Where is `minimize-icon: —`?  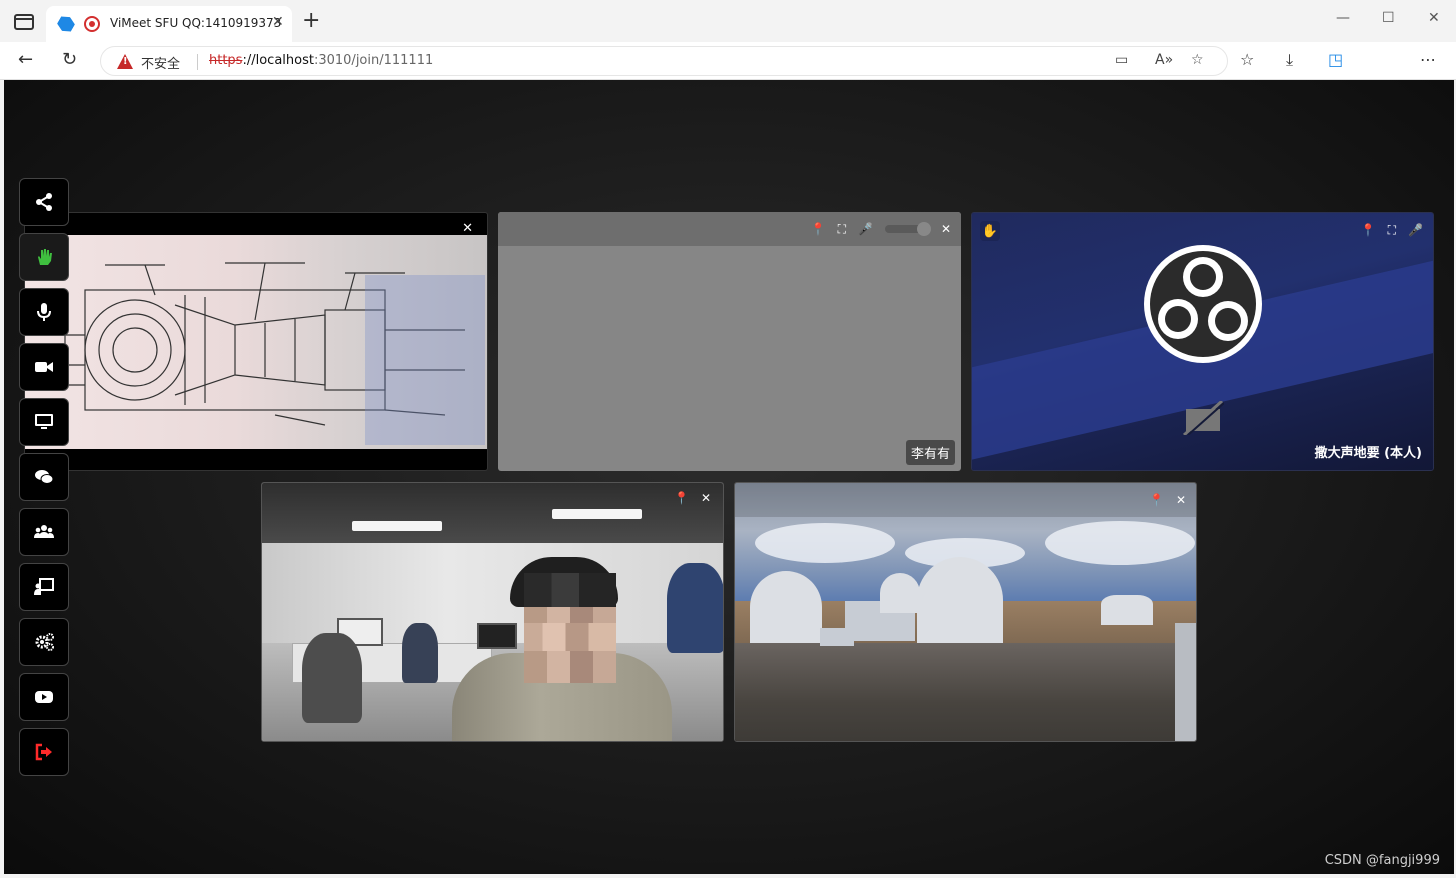 minimize-icon: — is located at coordinates (1343, 18).